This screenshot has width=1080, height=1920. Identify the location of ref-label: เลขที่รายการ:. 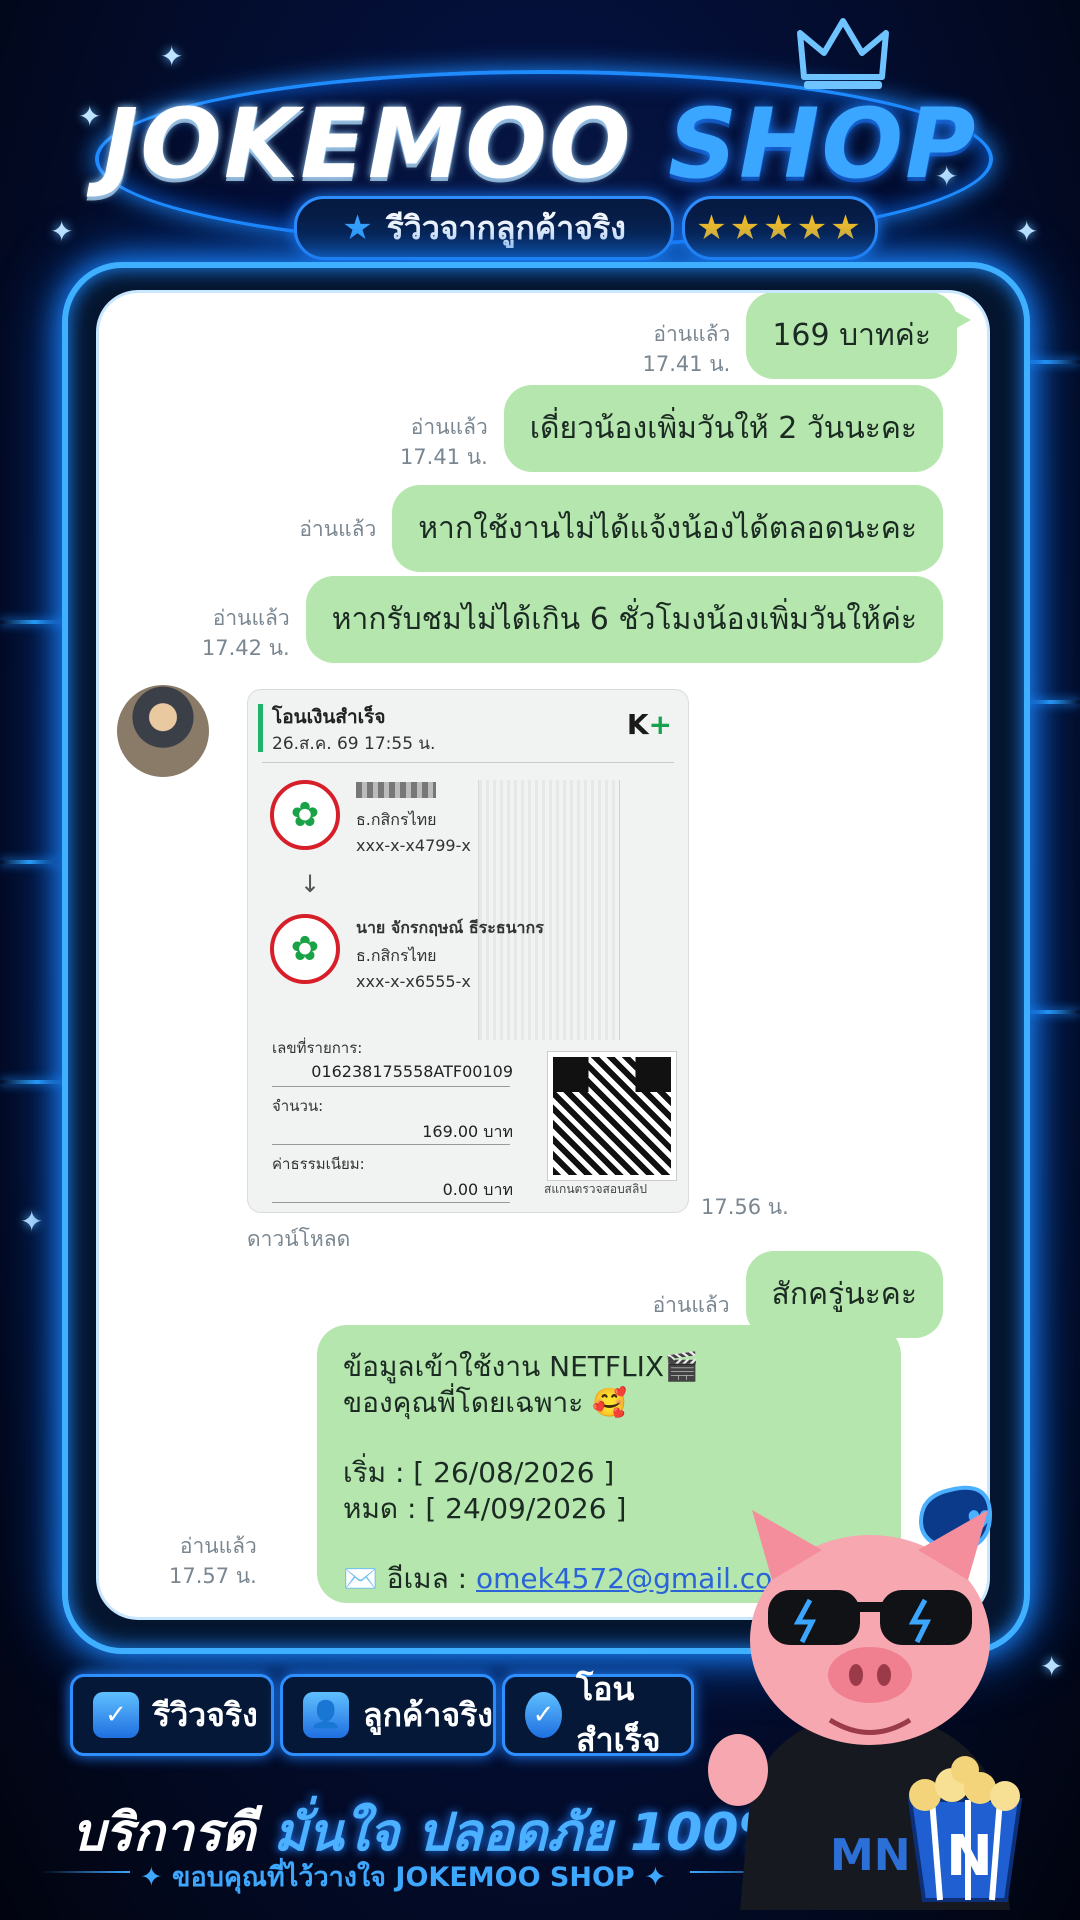
(317, 1048).